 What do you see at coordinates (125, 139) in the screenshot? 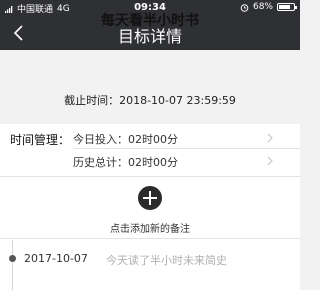
I see `today-invest-row: 今日投入：02时00分` at bounding box center [125, 139].